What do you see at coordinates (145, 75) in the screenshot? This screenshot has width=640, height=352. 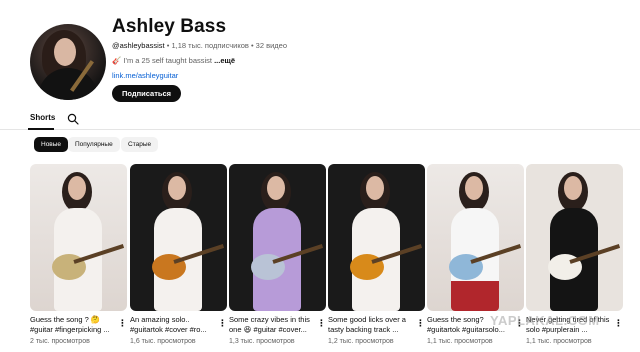 I see `channel-link: link.me/ashleyguitar` at bounding box center [145, 75].